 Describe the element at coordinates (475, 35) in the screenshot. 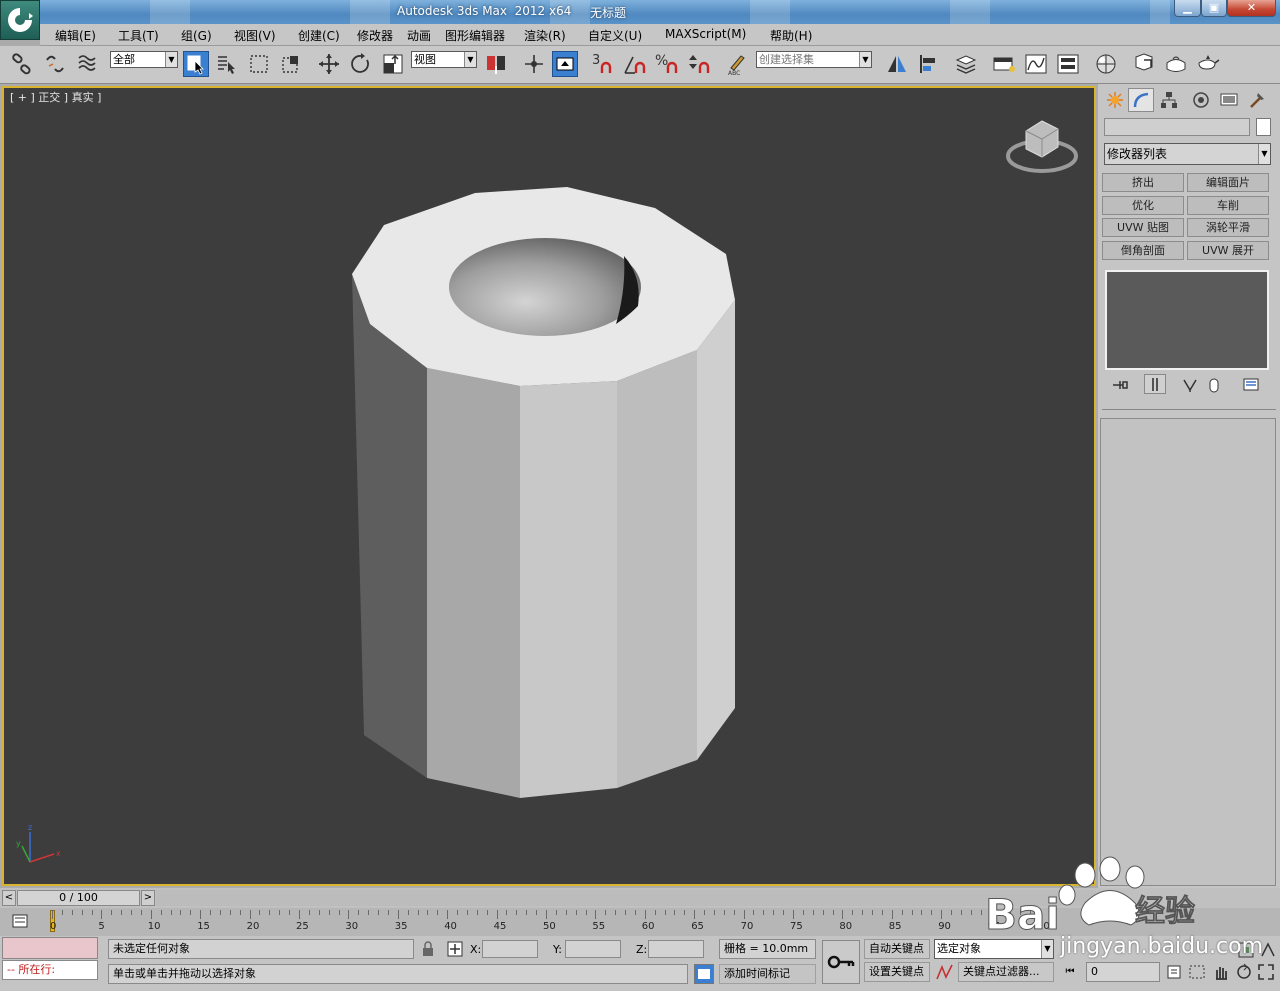

I see `menu-graph-editors: 图形编辑器` at that location.